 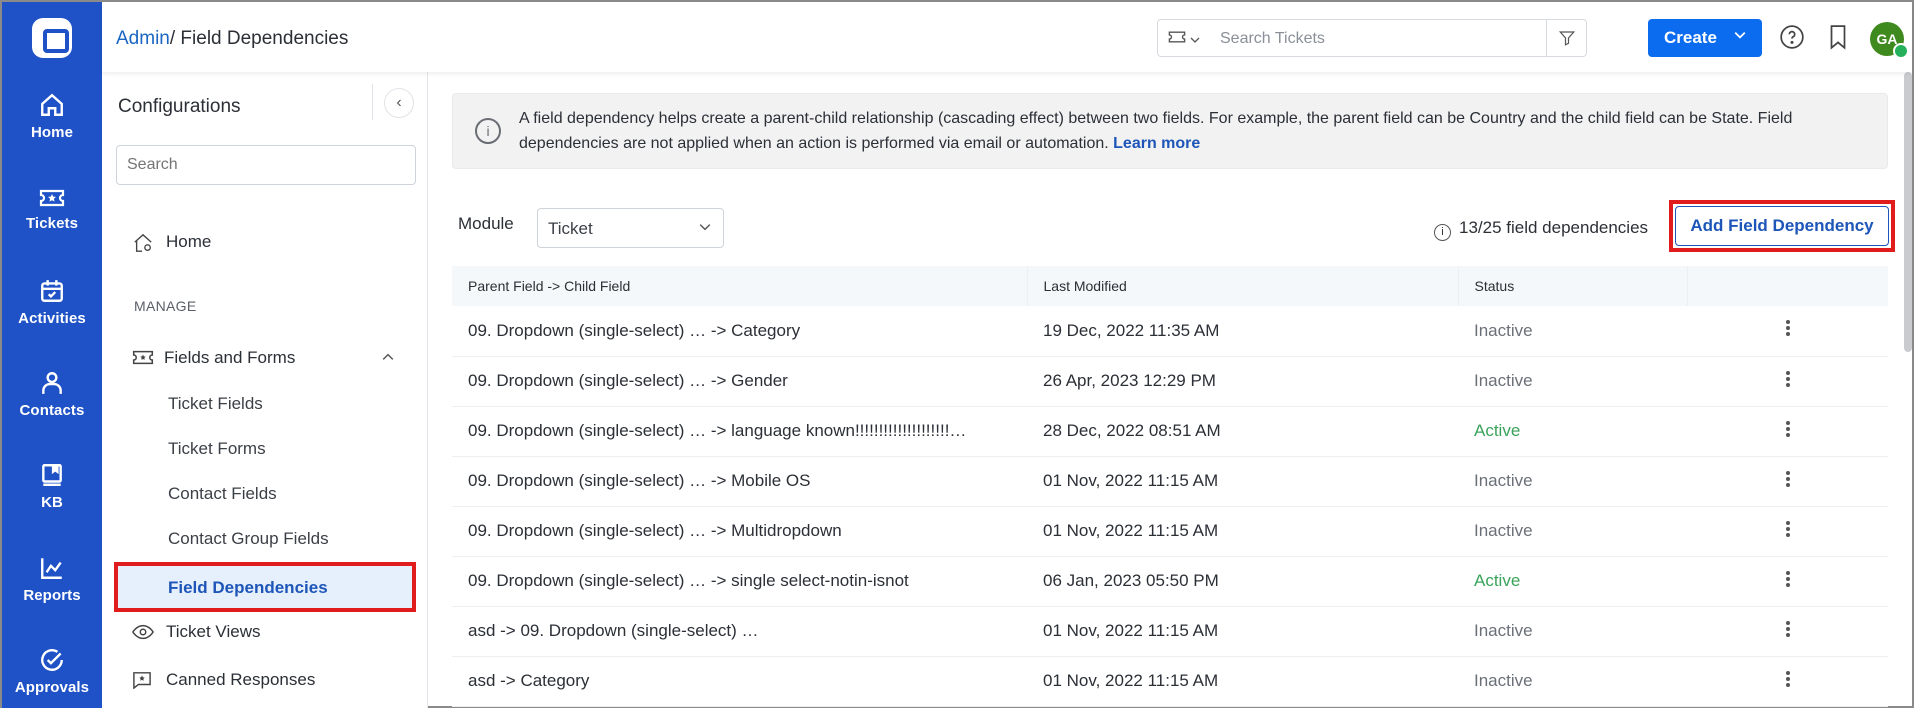 I want to click on nav-label: Field Dependencies, so click(x=248, y=587).